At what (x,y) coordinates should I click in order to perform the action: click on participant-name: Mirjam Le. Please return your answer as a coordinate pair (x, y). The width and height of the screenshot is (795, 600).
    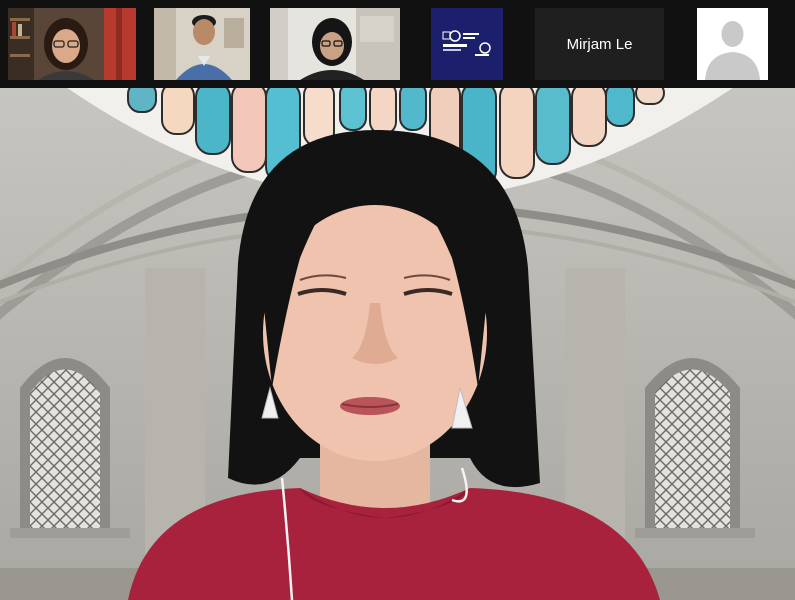
    Looking at the image, I should click on (599, 44).